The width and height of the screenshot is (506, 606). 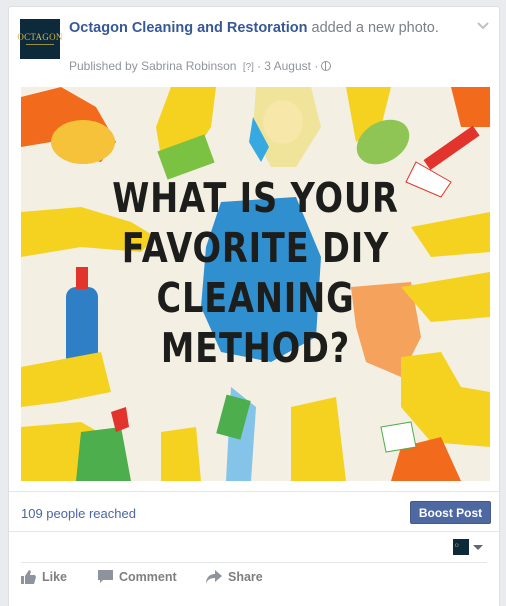 I want to click on caret-down-icon, so click(x=478, y=547).